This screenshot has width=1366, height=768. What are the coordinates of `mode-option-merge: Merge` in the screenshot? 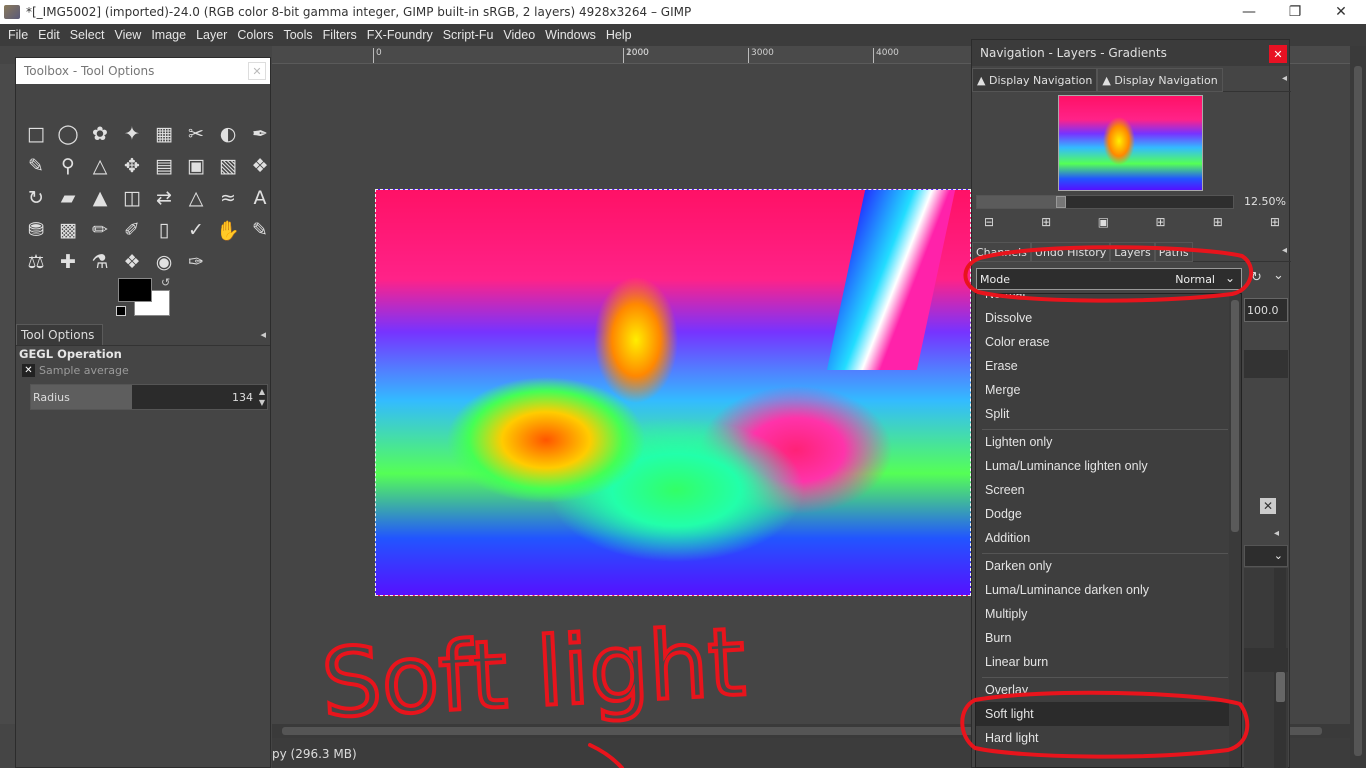 It's located at (1102, 390).